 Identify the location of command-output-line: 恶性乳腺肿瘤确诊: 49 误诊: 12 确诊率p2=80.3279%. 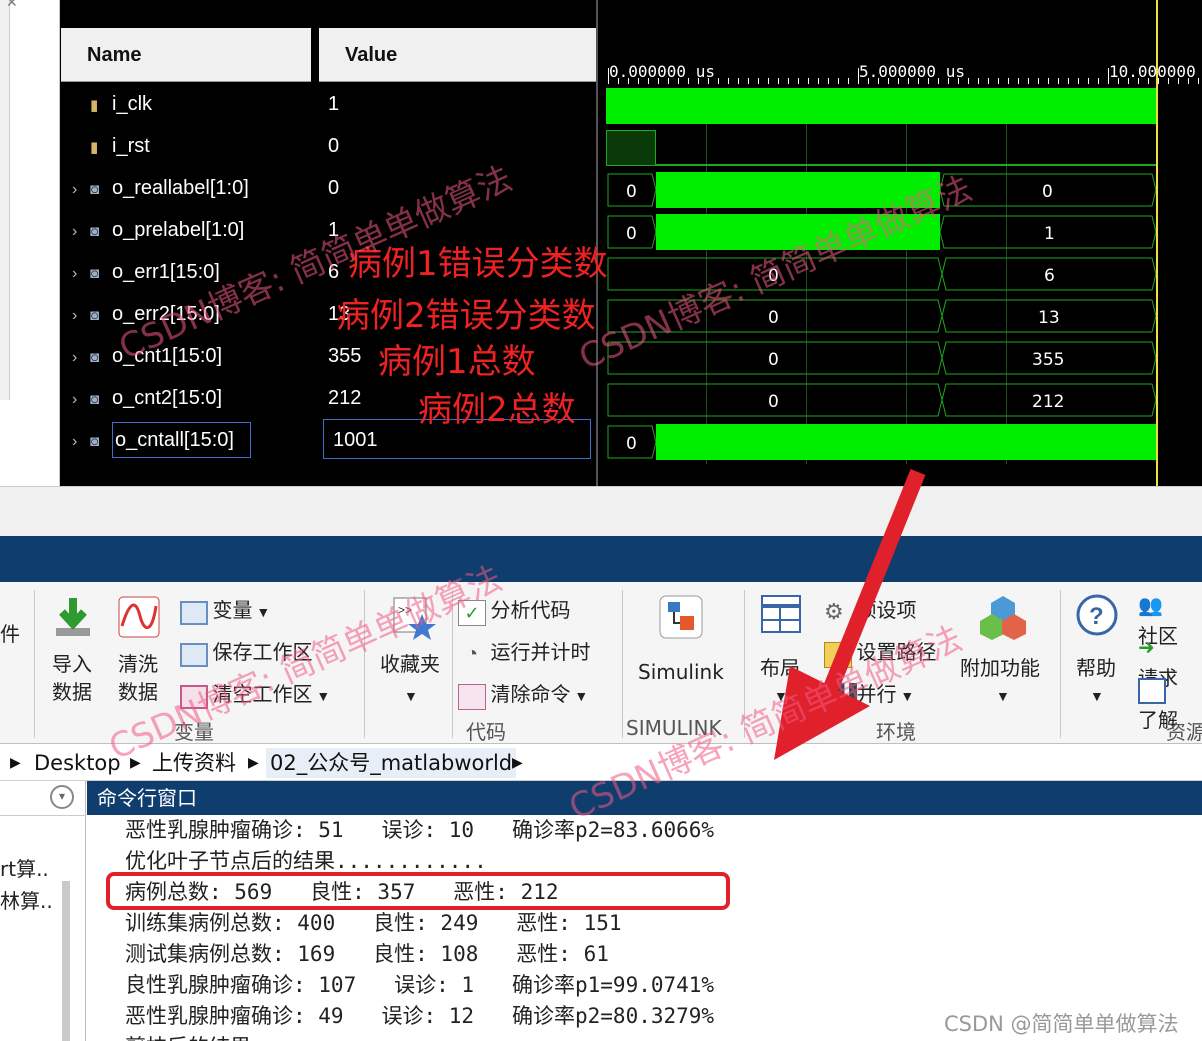
(420, 1016).